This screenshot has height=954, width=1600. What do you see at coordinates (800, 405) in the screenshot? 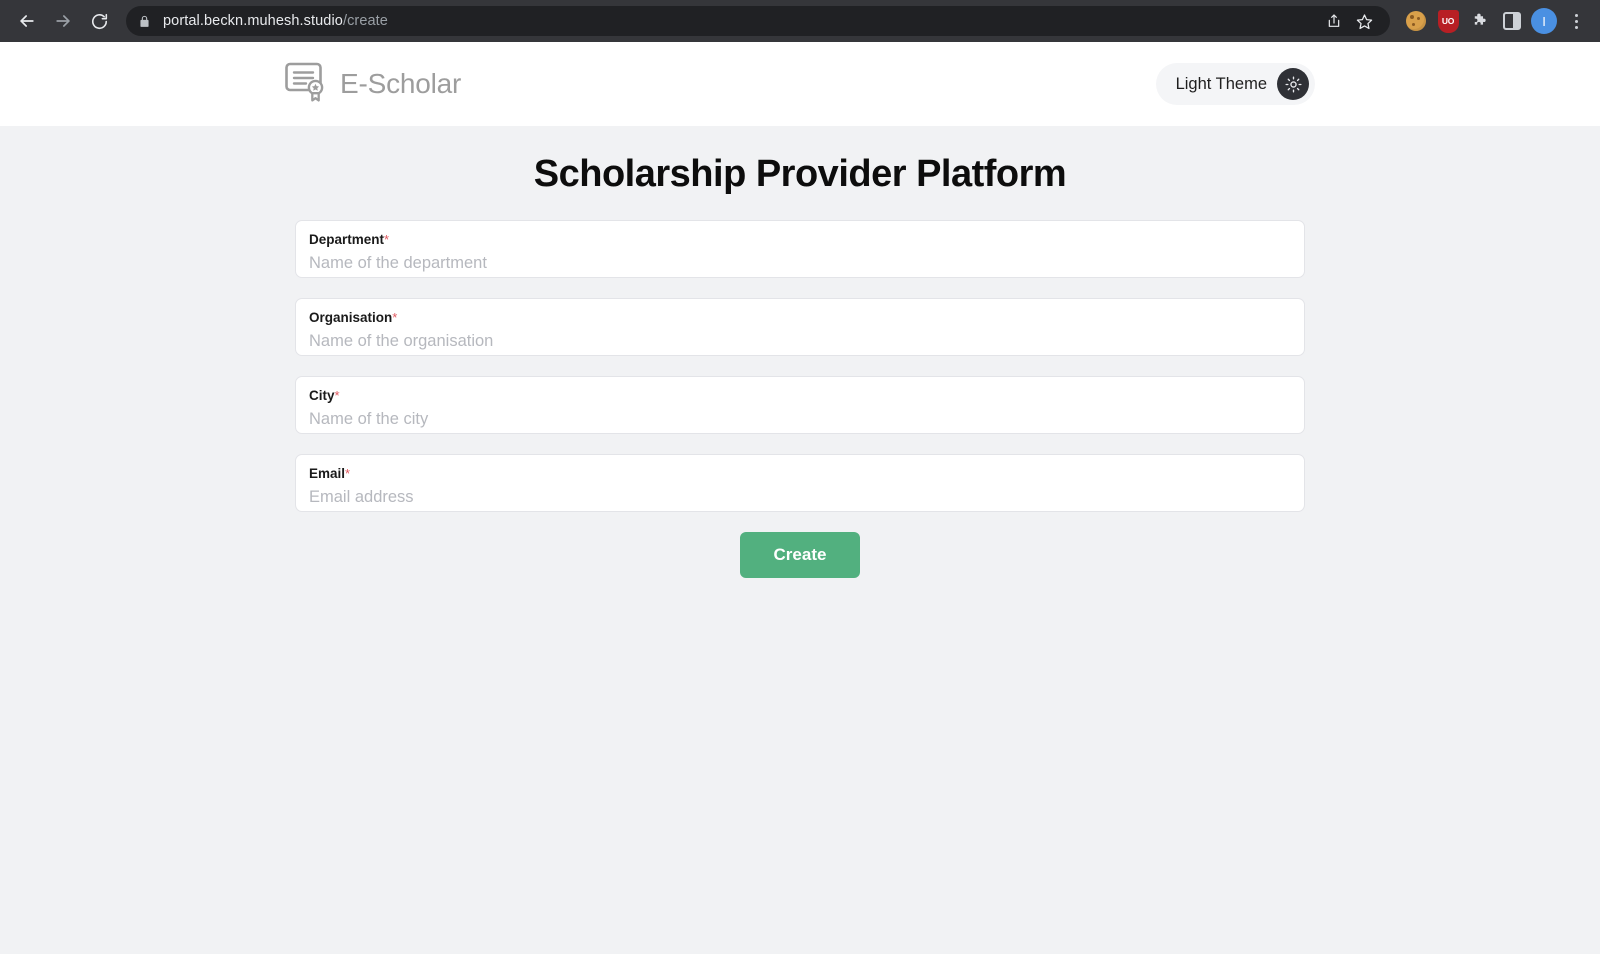
I see `field-city: City*` at bounding box center [800, 405].